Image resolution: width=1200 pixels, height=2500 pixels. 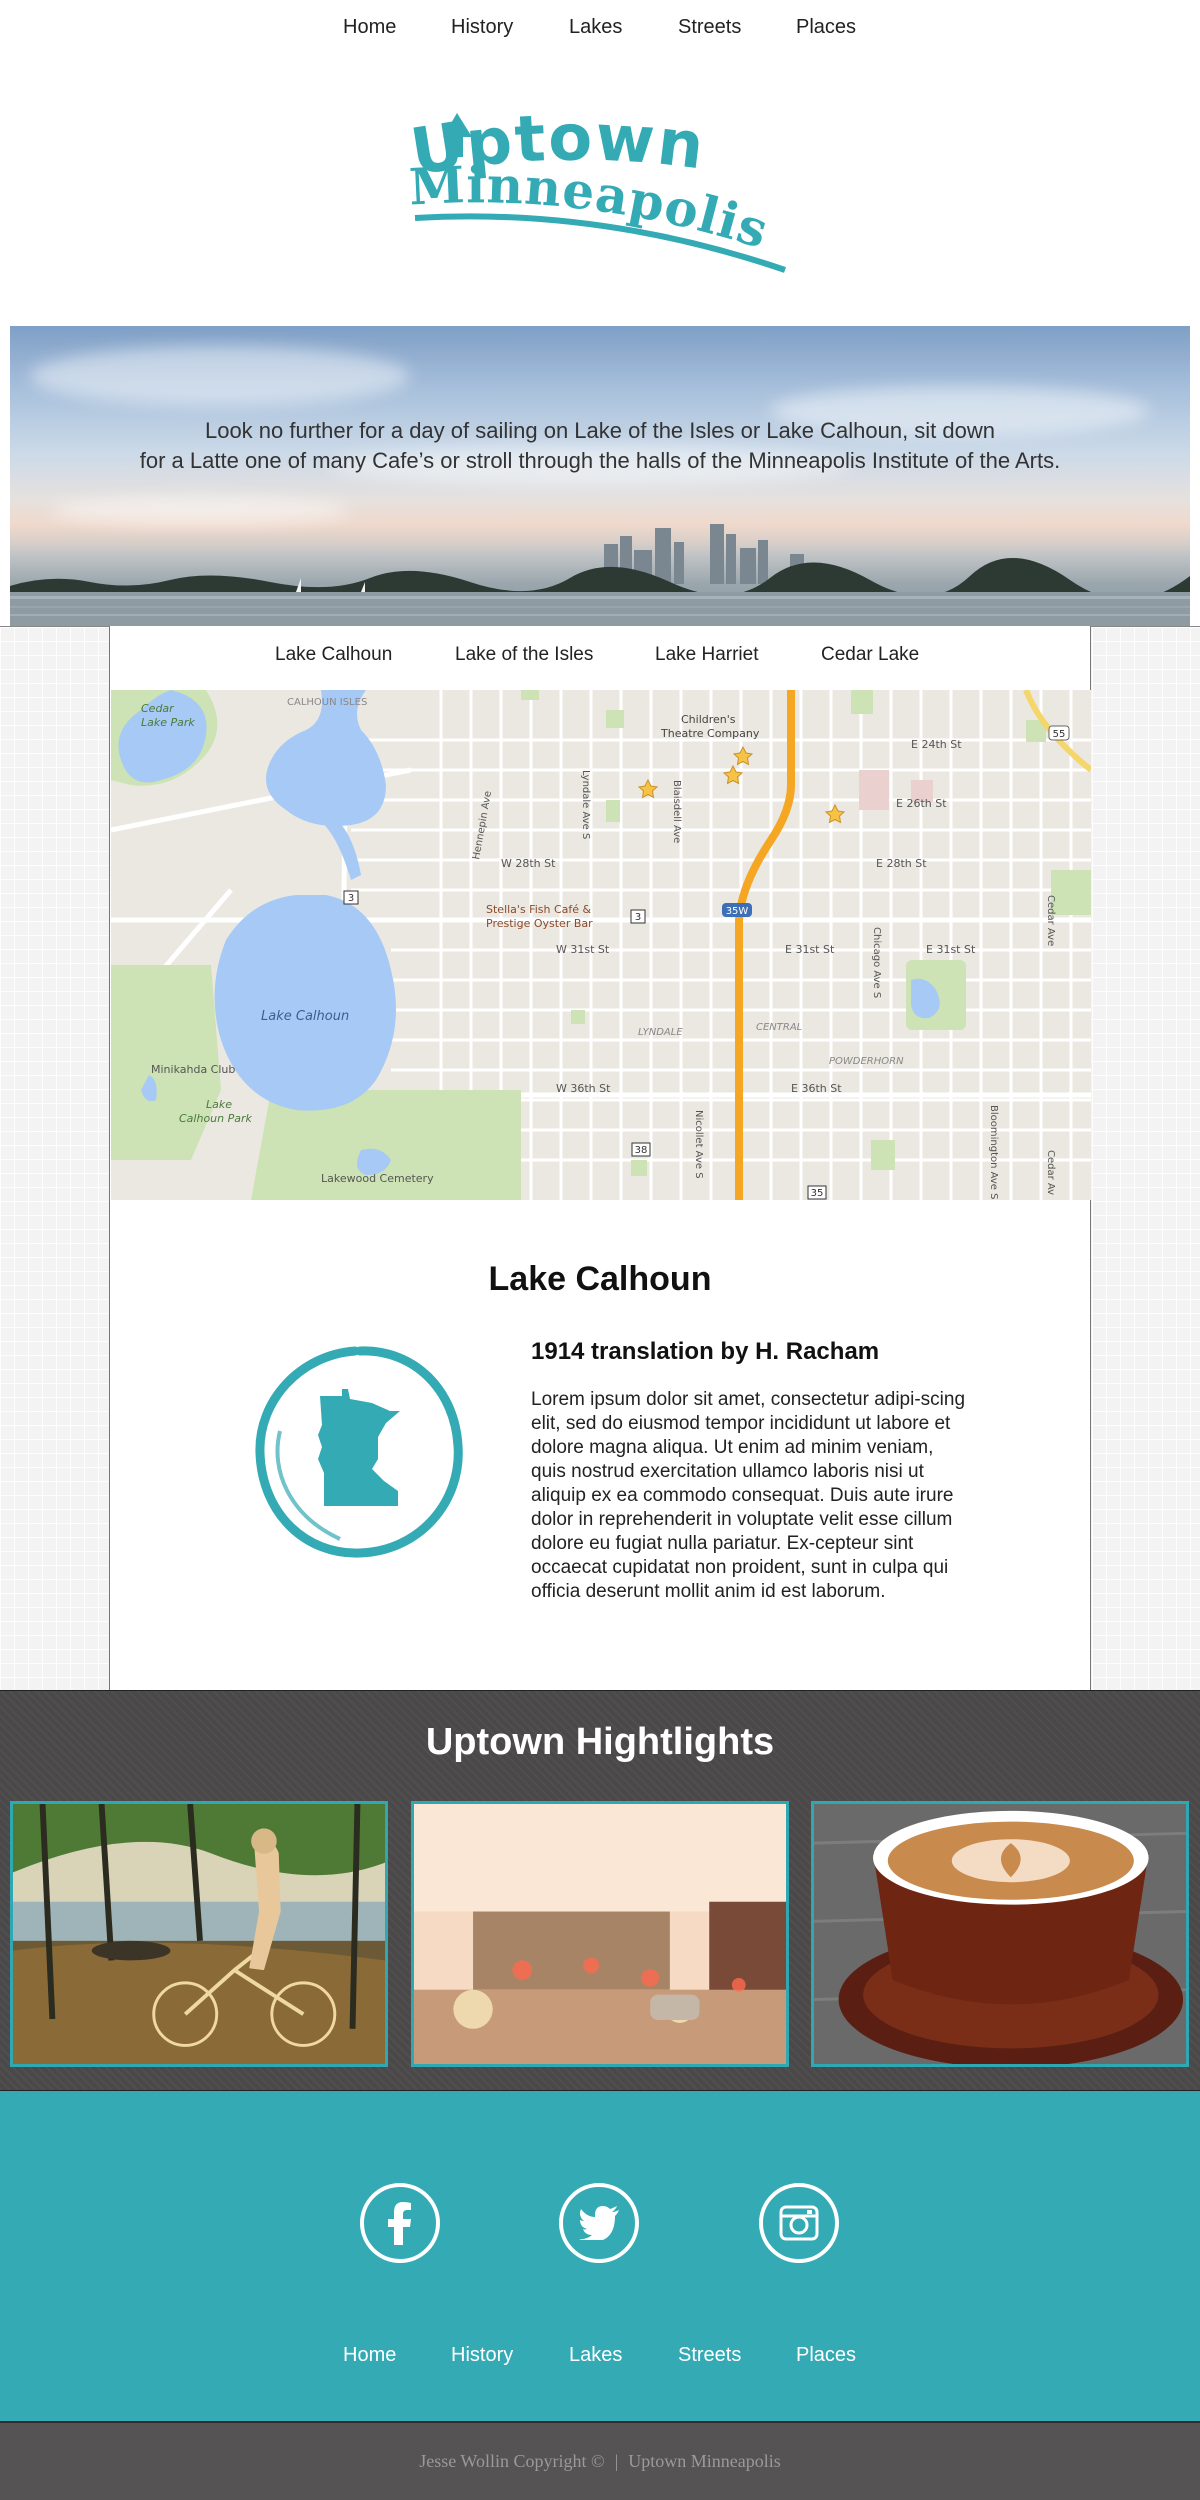 I want to click on map-label-e28: E 28th St, so click(x=901, y=863).